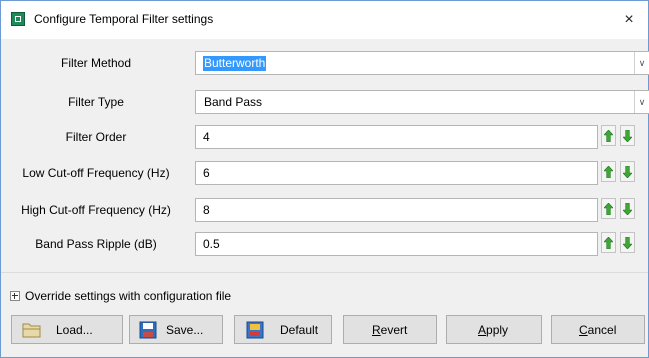 This screenshot has width=649, height=358. What do you see at coordinates (96, 173) in the screenshot?
I see `low-cutoff-label: Low Cut-off Frequency (Hz)` at bounding box center [96, 173].